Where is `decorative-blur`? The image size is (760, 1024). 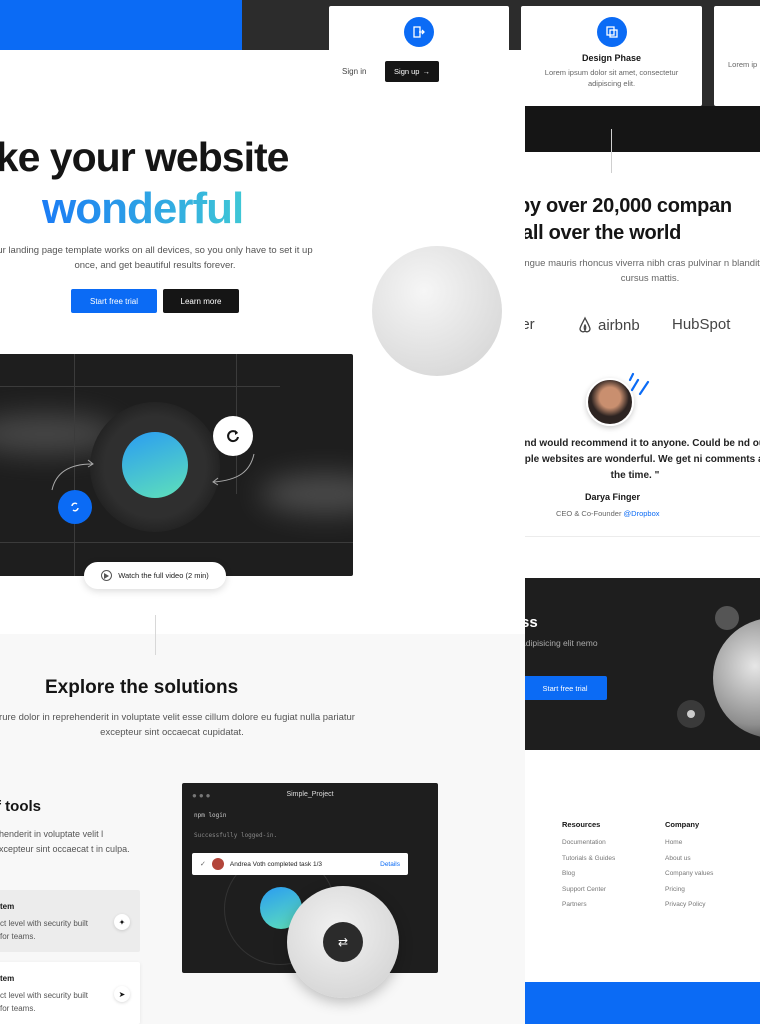
decorative-blur is located at coordinates (306, 494).